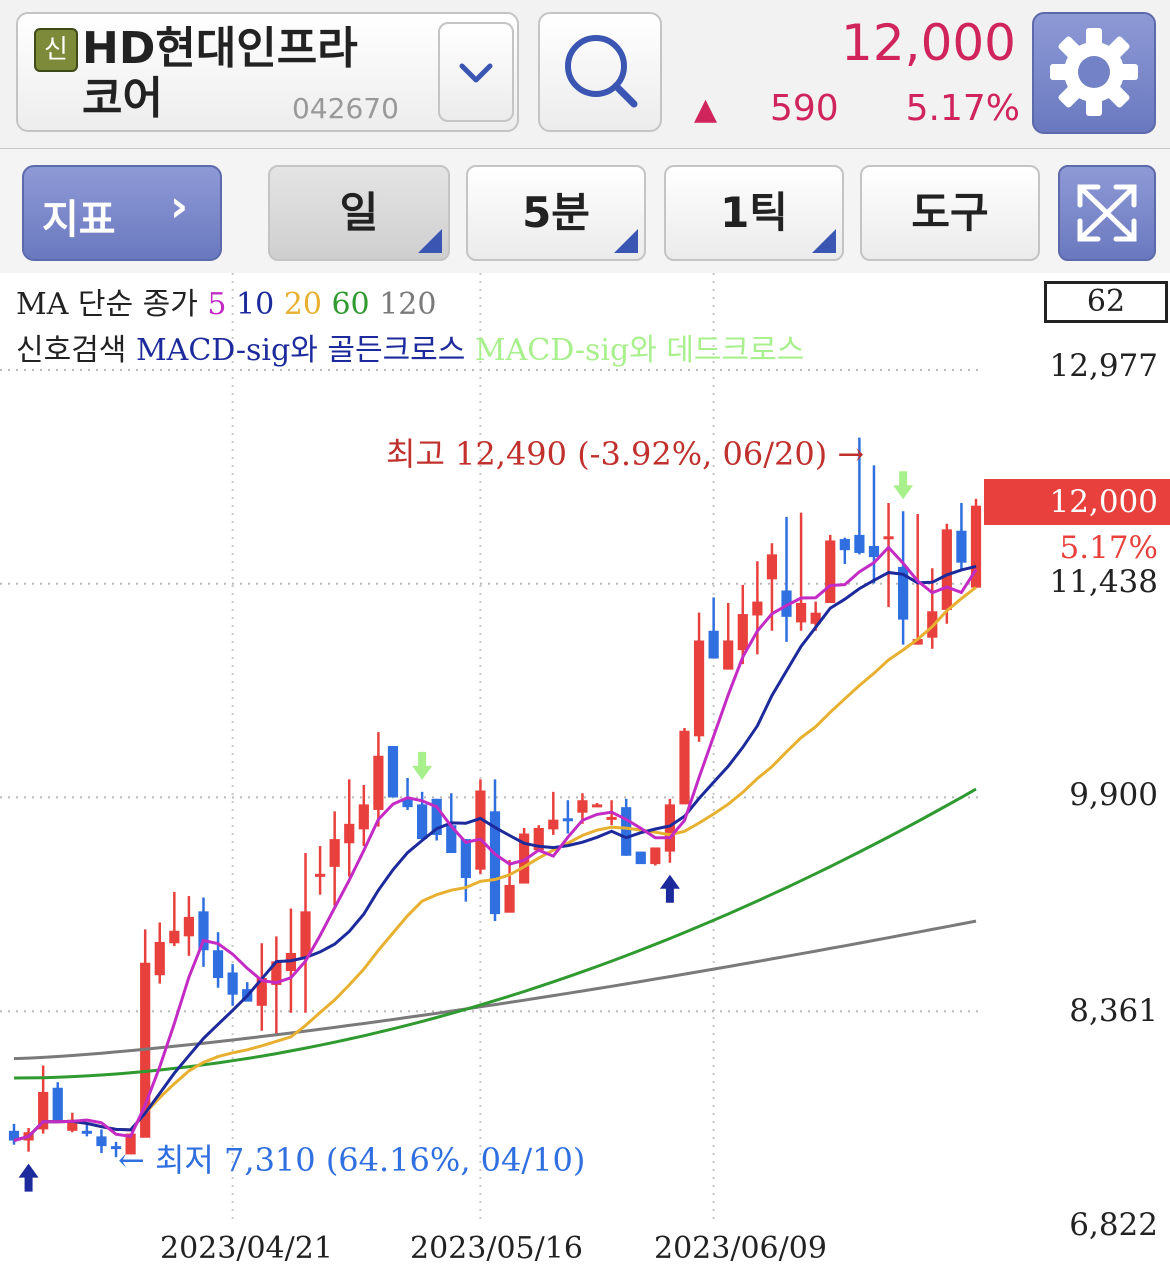  I want to click on period-day-label: 일, so click(359, 212).